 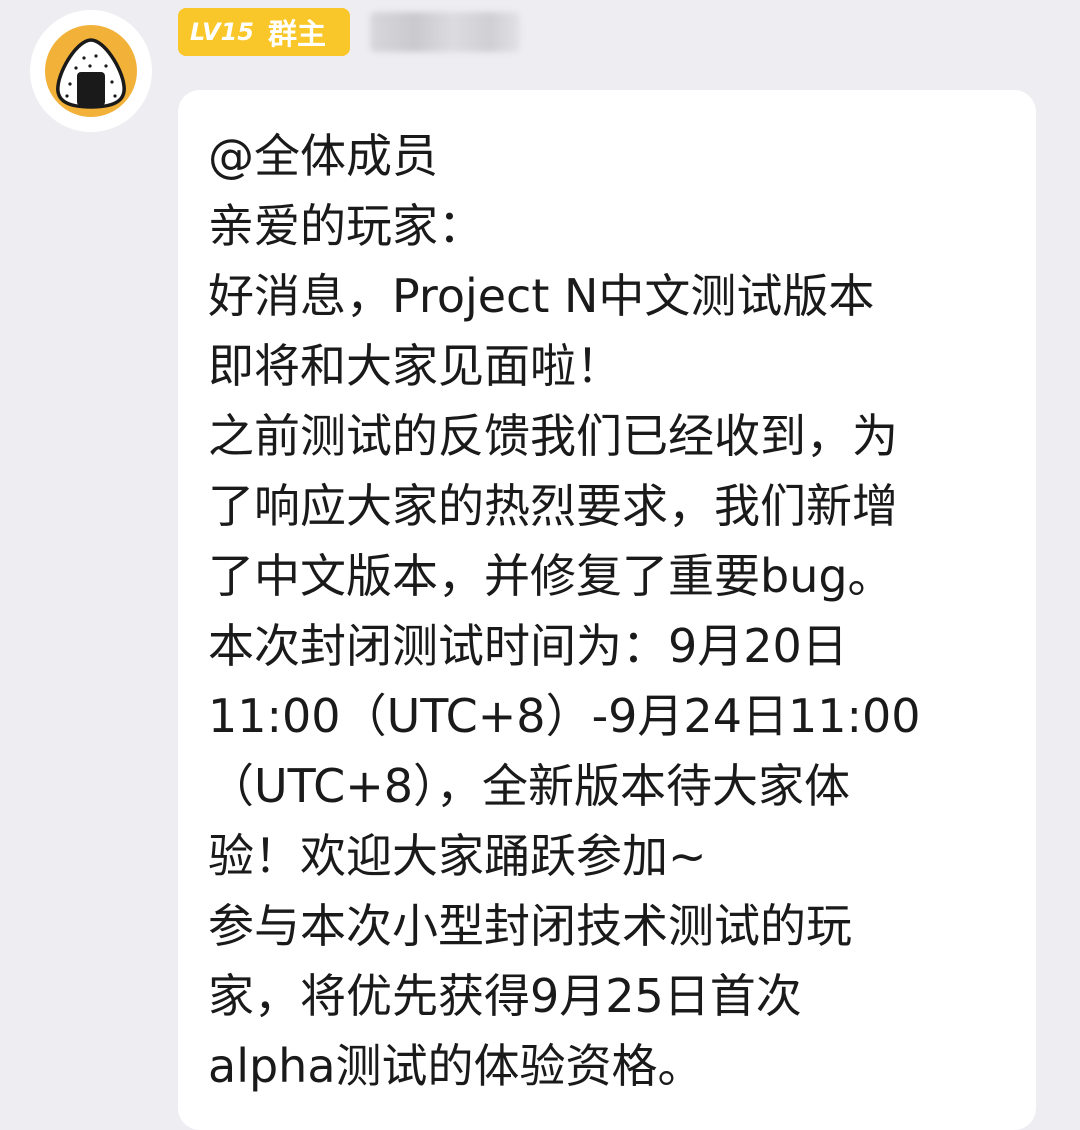 I want to click on onigiri-icon, so click(x=91, y=71).